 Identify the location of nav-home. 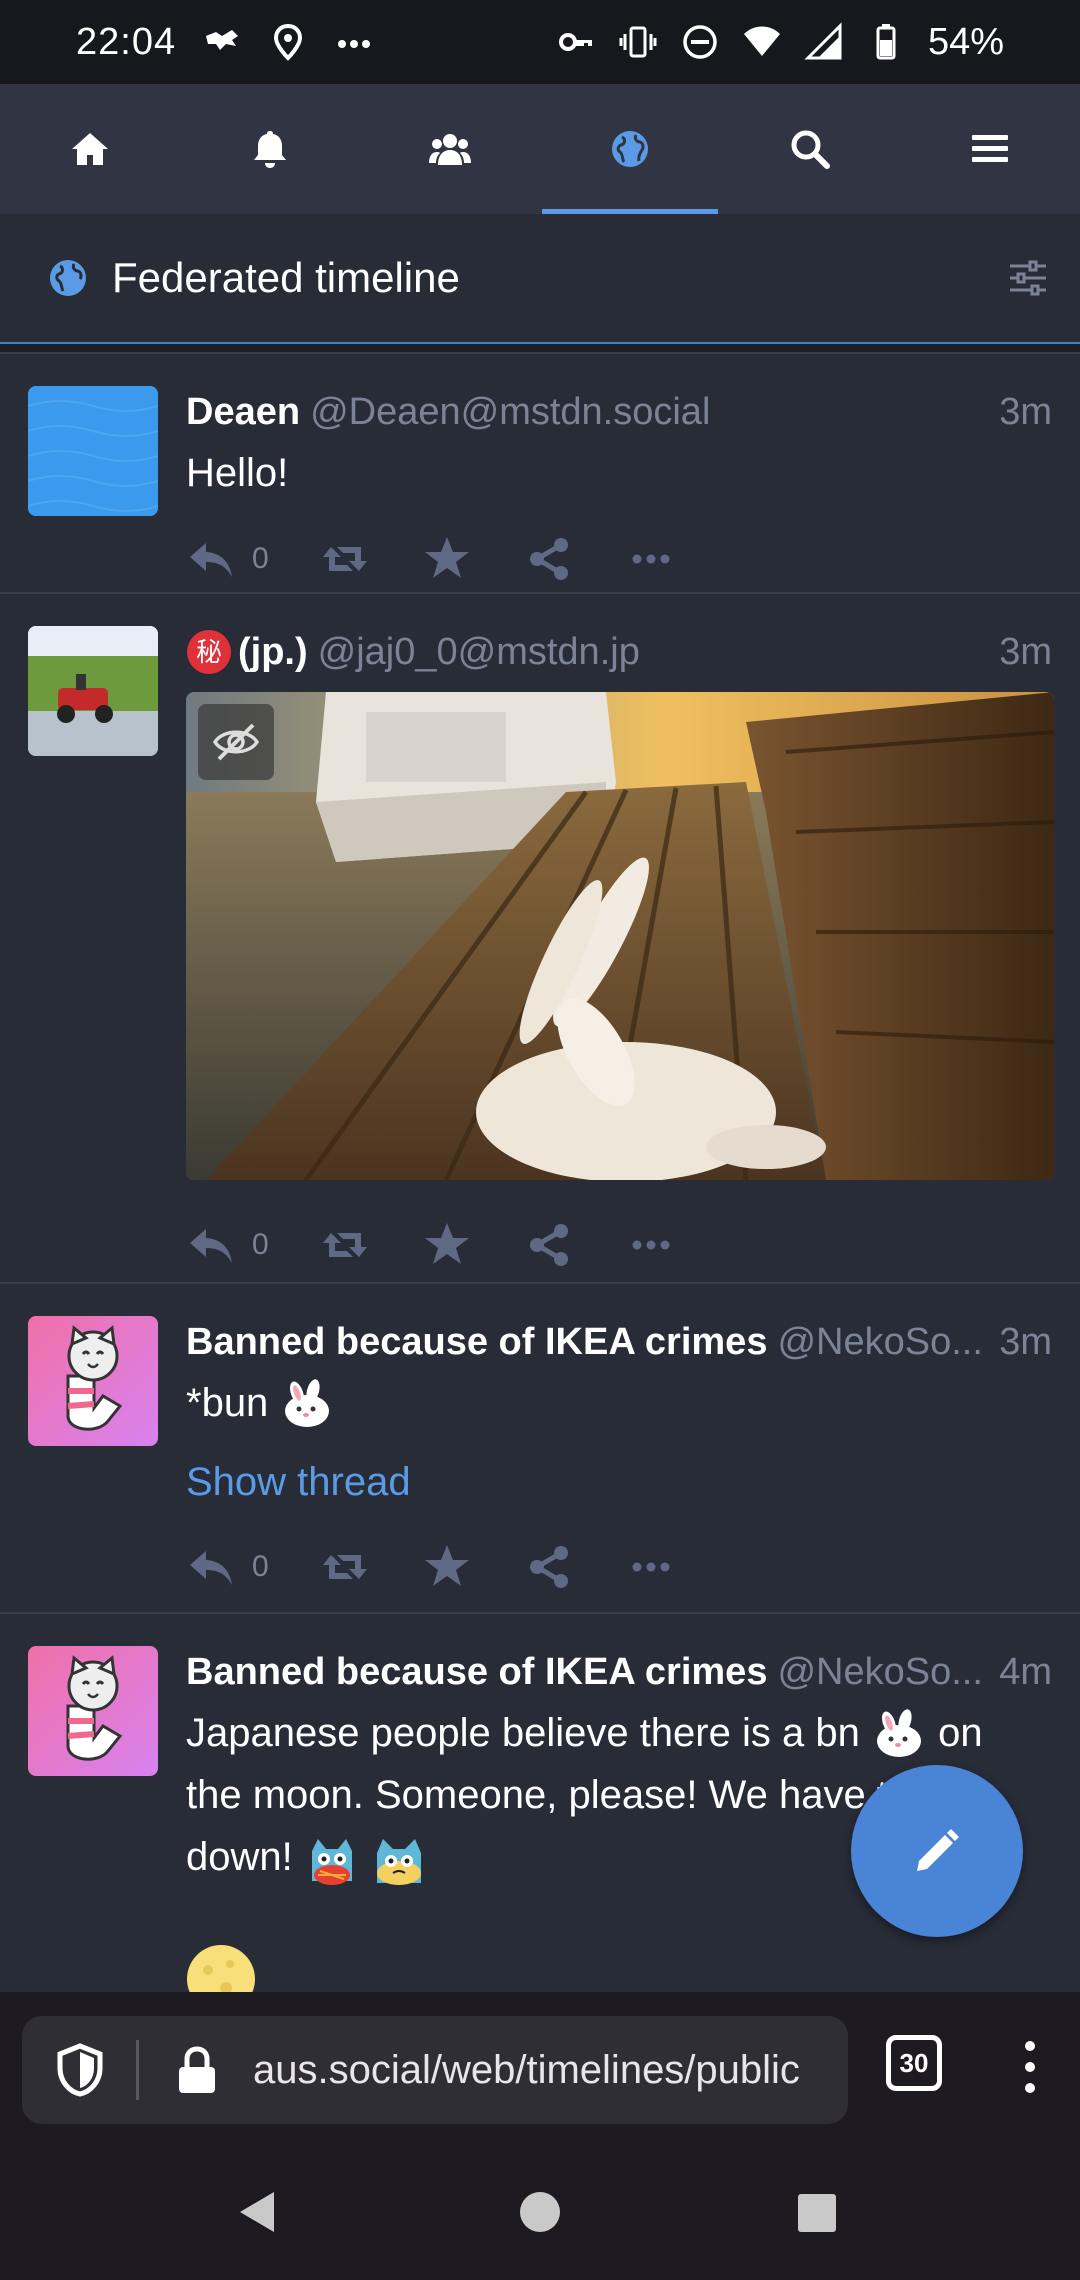
(90, 149).